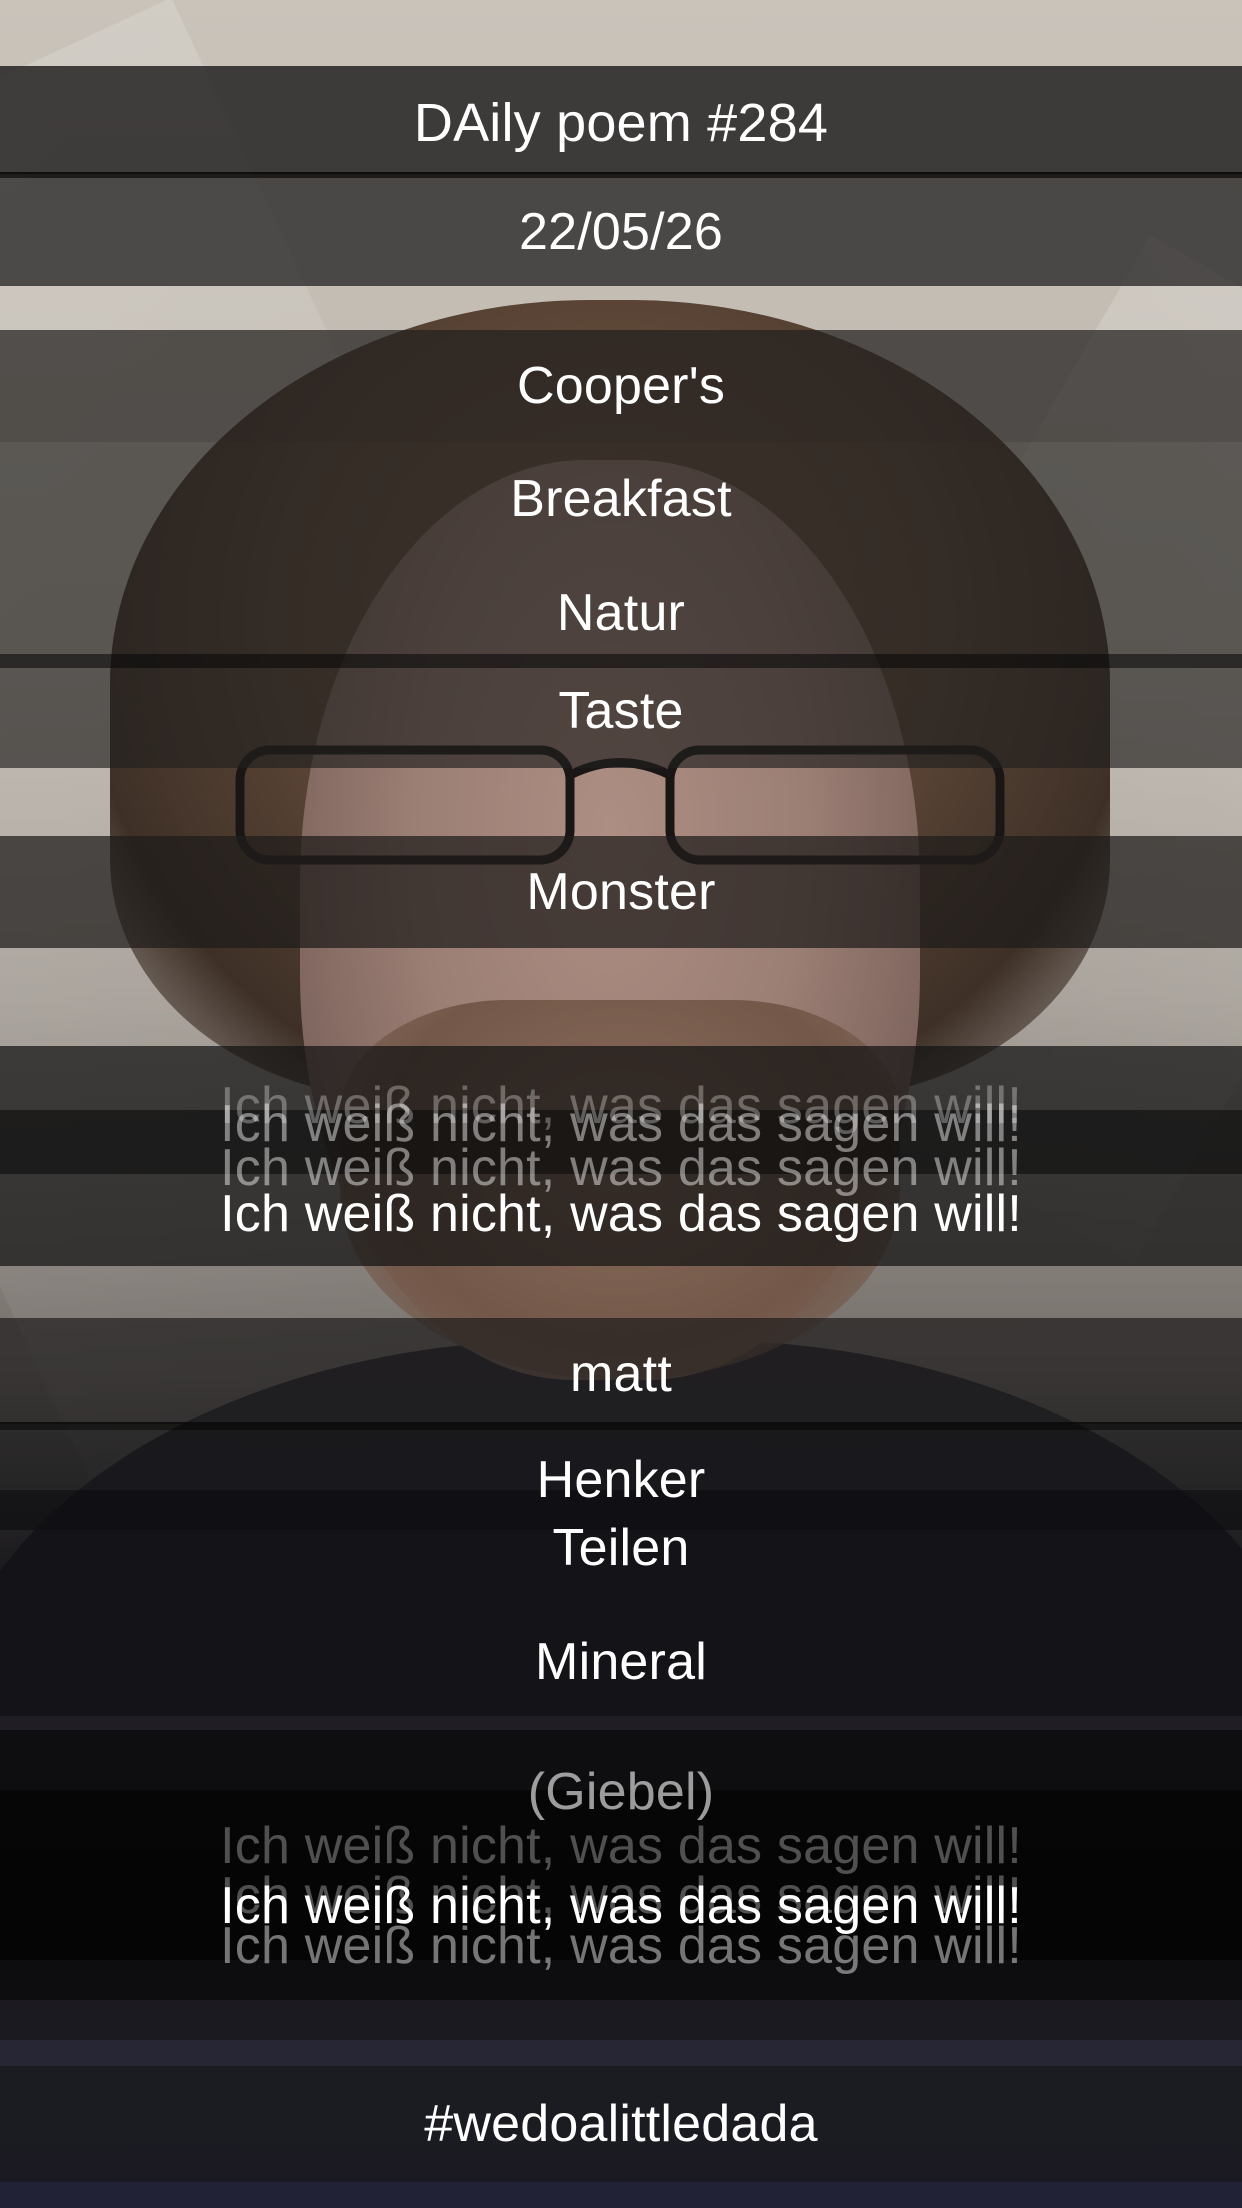 This screenshot has height=2208, width=1242. I want to click on poem-line-10: Mineral, so click(621, 1662).